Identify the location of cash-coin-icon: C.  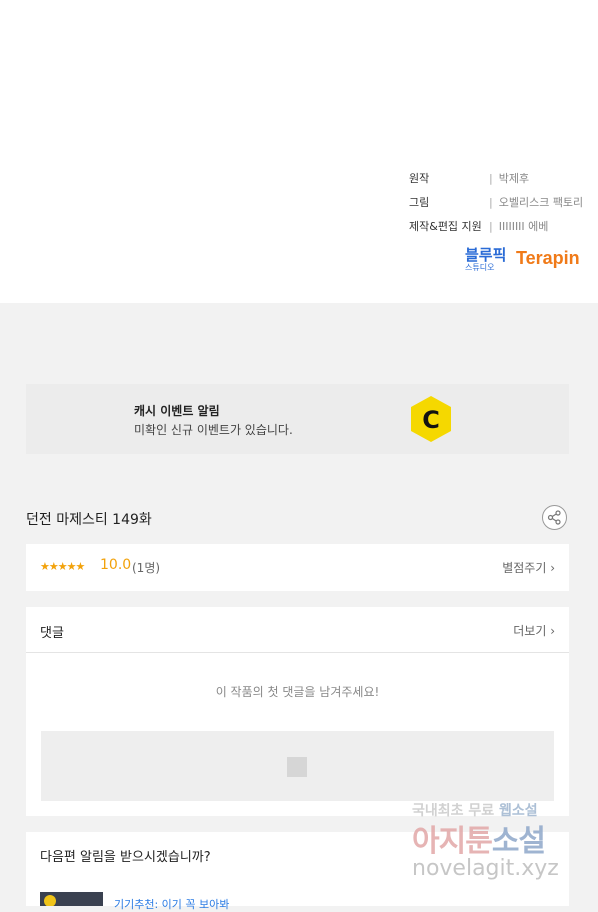
(431, 419).